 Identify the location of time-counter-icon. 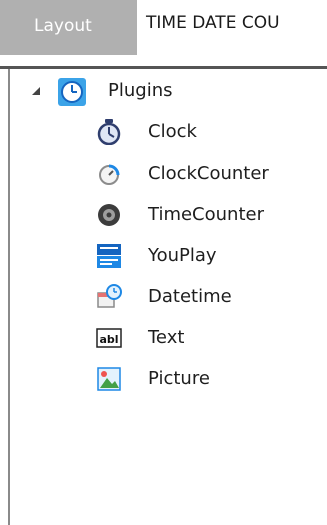
(109, 215).